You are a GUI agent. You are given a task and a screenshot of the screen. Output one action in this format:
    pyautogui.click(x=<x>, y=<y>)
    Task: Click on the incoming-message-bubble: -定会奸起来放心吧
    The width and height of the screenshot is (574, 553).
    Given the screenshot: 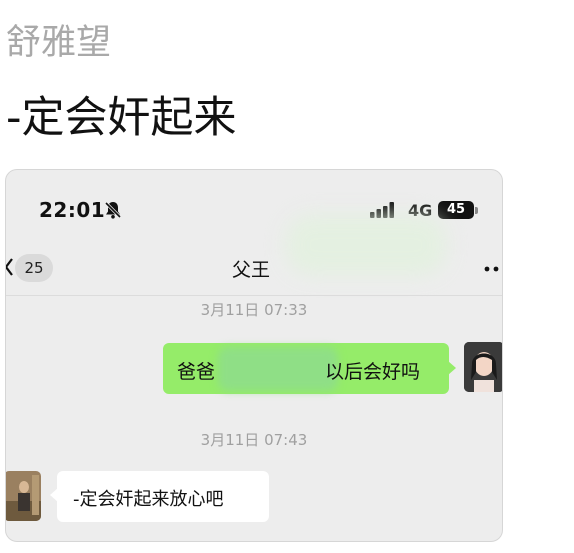 What is the action you would take?
    pyautogui.click(x=163, y=496)
    